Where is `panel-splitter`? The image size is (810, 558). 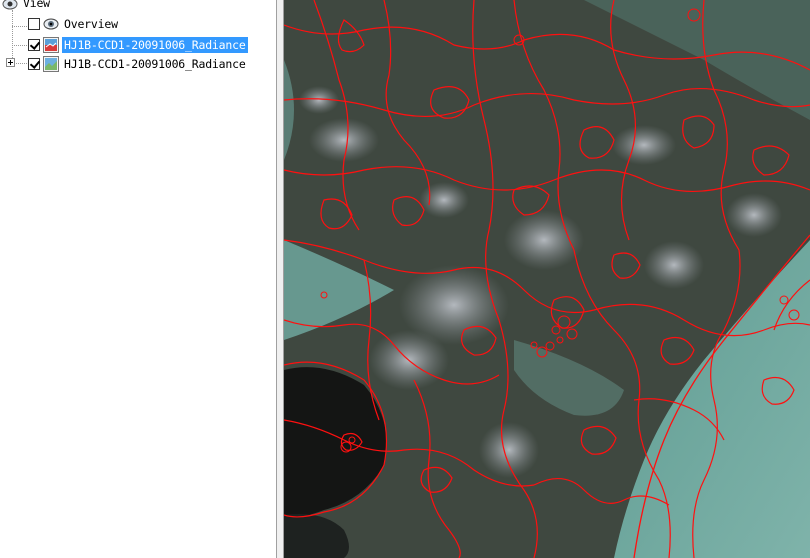 panel-splitter is located at coordinates (280, 279).